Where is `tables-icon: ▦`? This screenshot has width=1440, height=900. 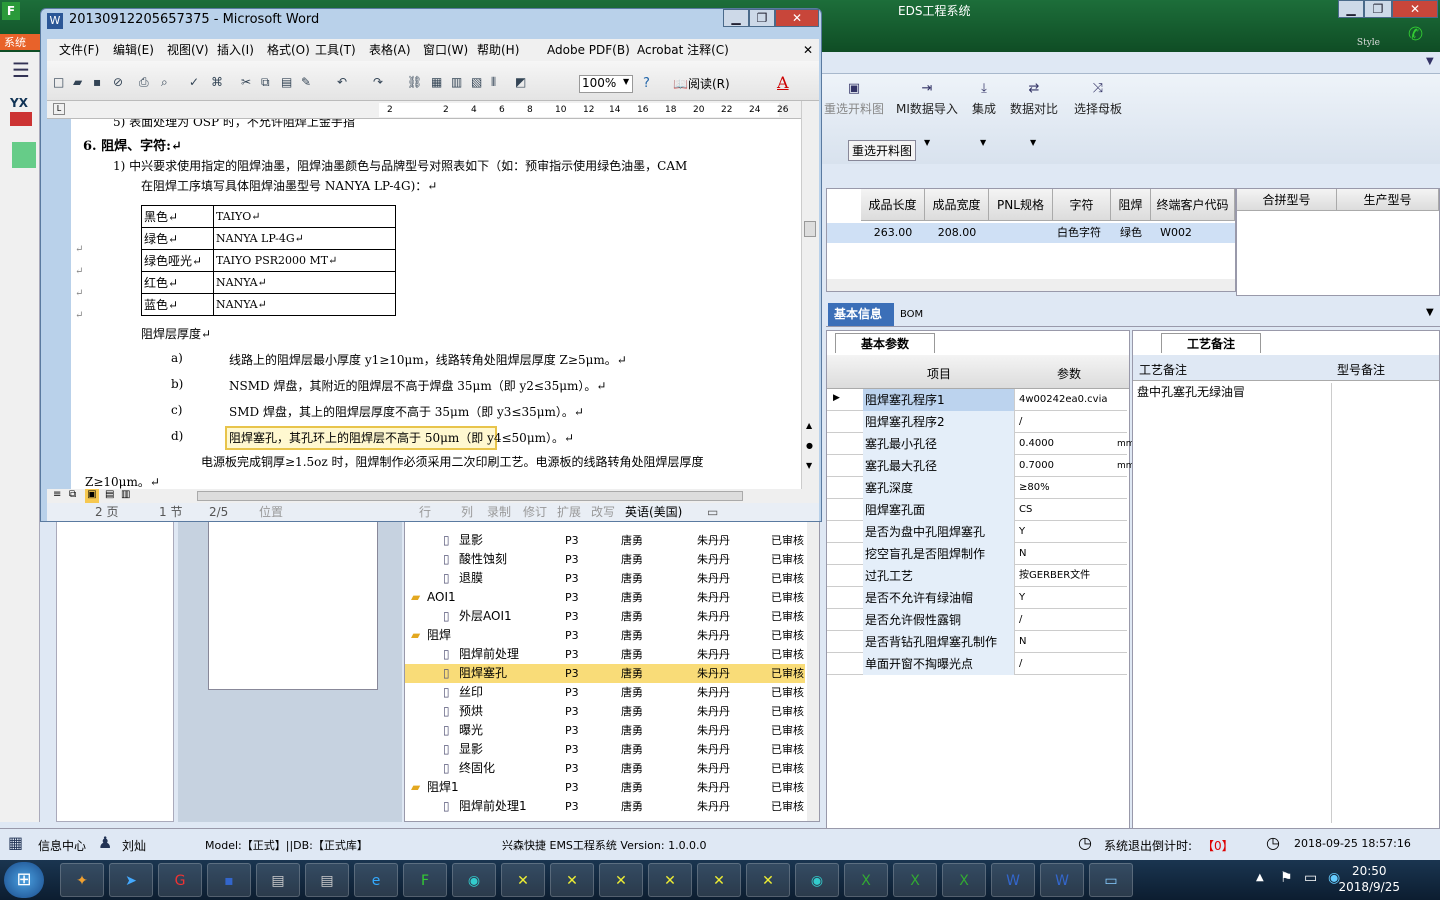 tables-icon: ▦ is located at coordinates (436, 82).